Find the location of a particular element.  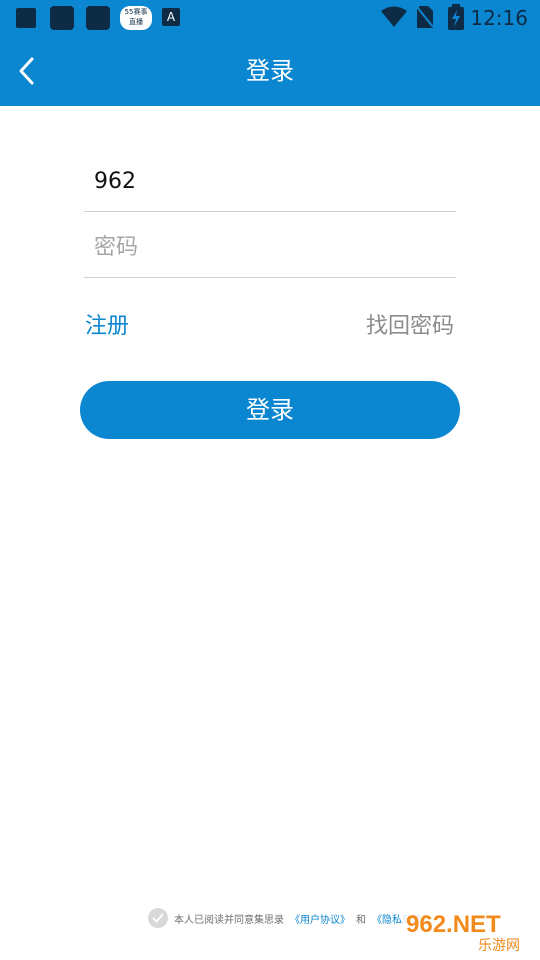

watermark-brand: 962.NET is located at coordinates (453, 924).